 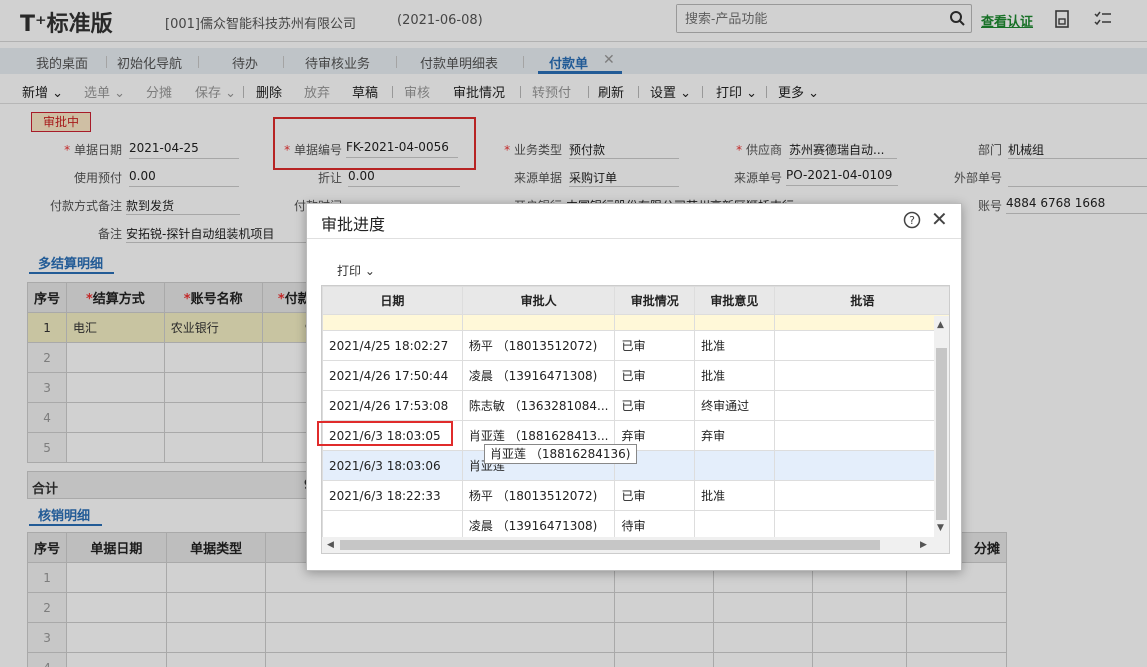 I want to click on table-row, so click(x=635, y=322).